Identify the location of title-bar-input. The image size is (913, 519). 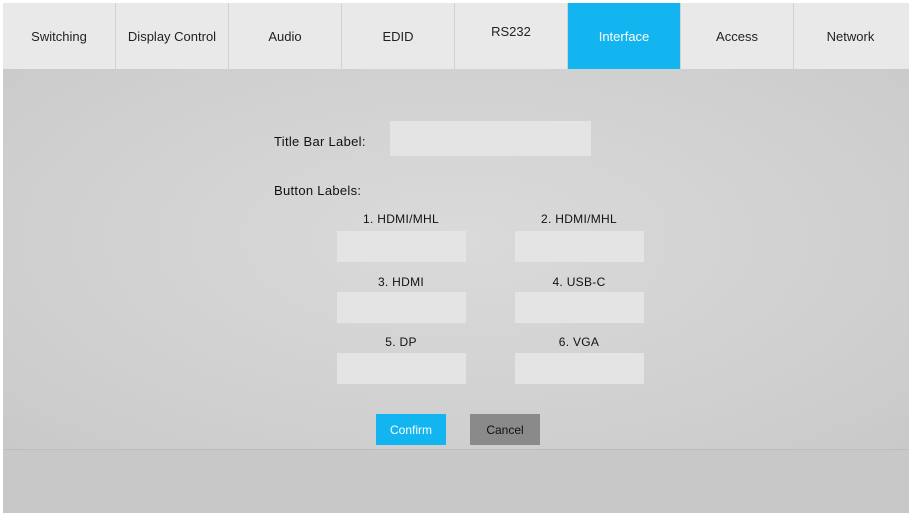
(490, 138).